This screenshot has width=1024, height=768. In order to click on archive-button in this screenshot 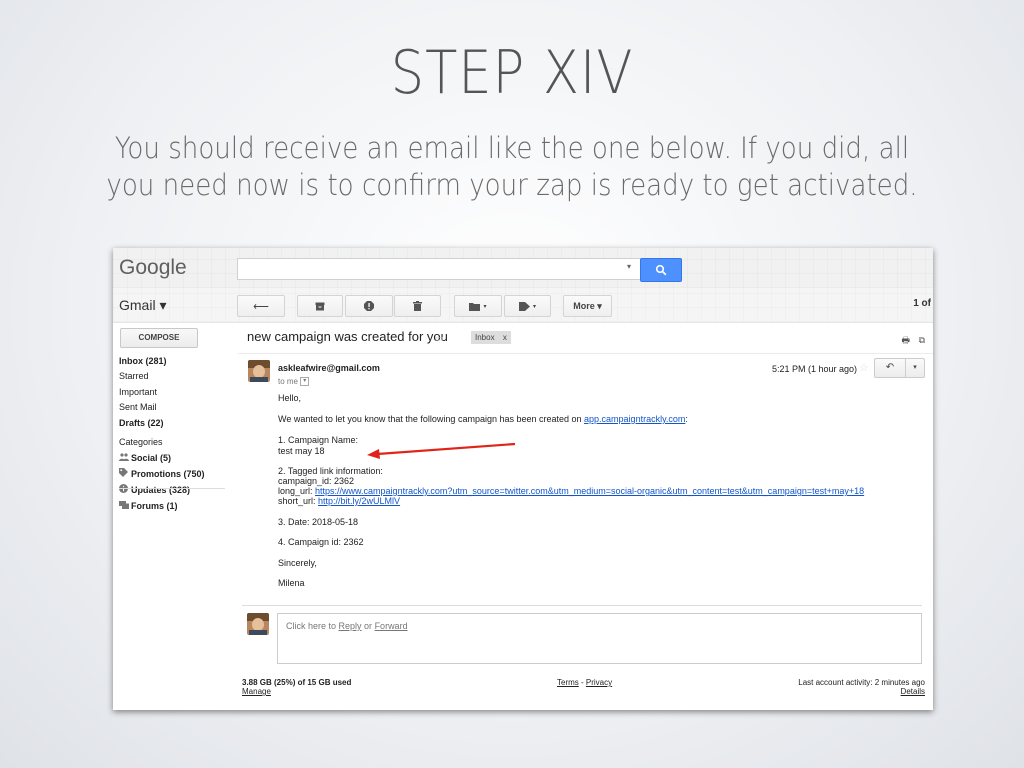, I will do `click(320, 306)`.